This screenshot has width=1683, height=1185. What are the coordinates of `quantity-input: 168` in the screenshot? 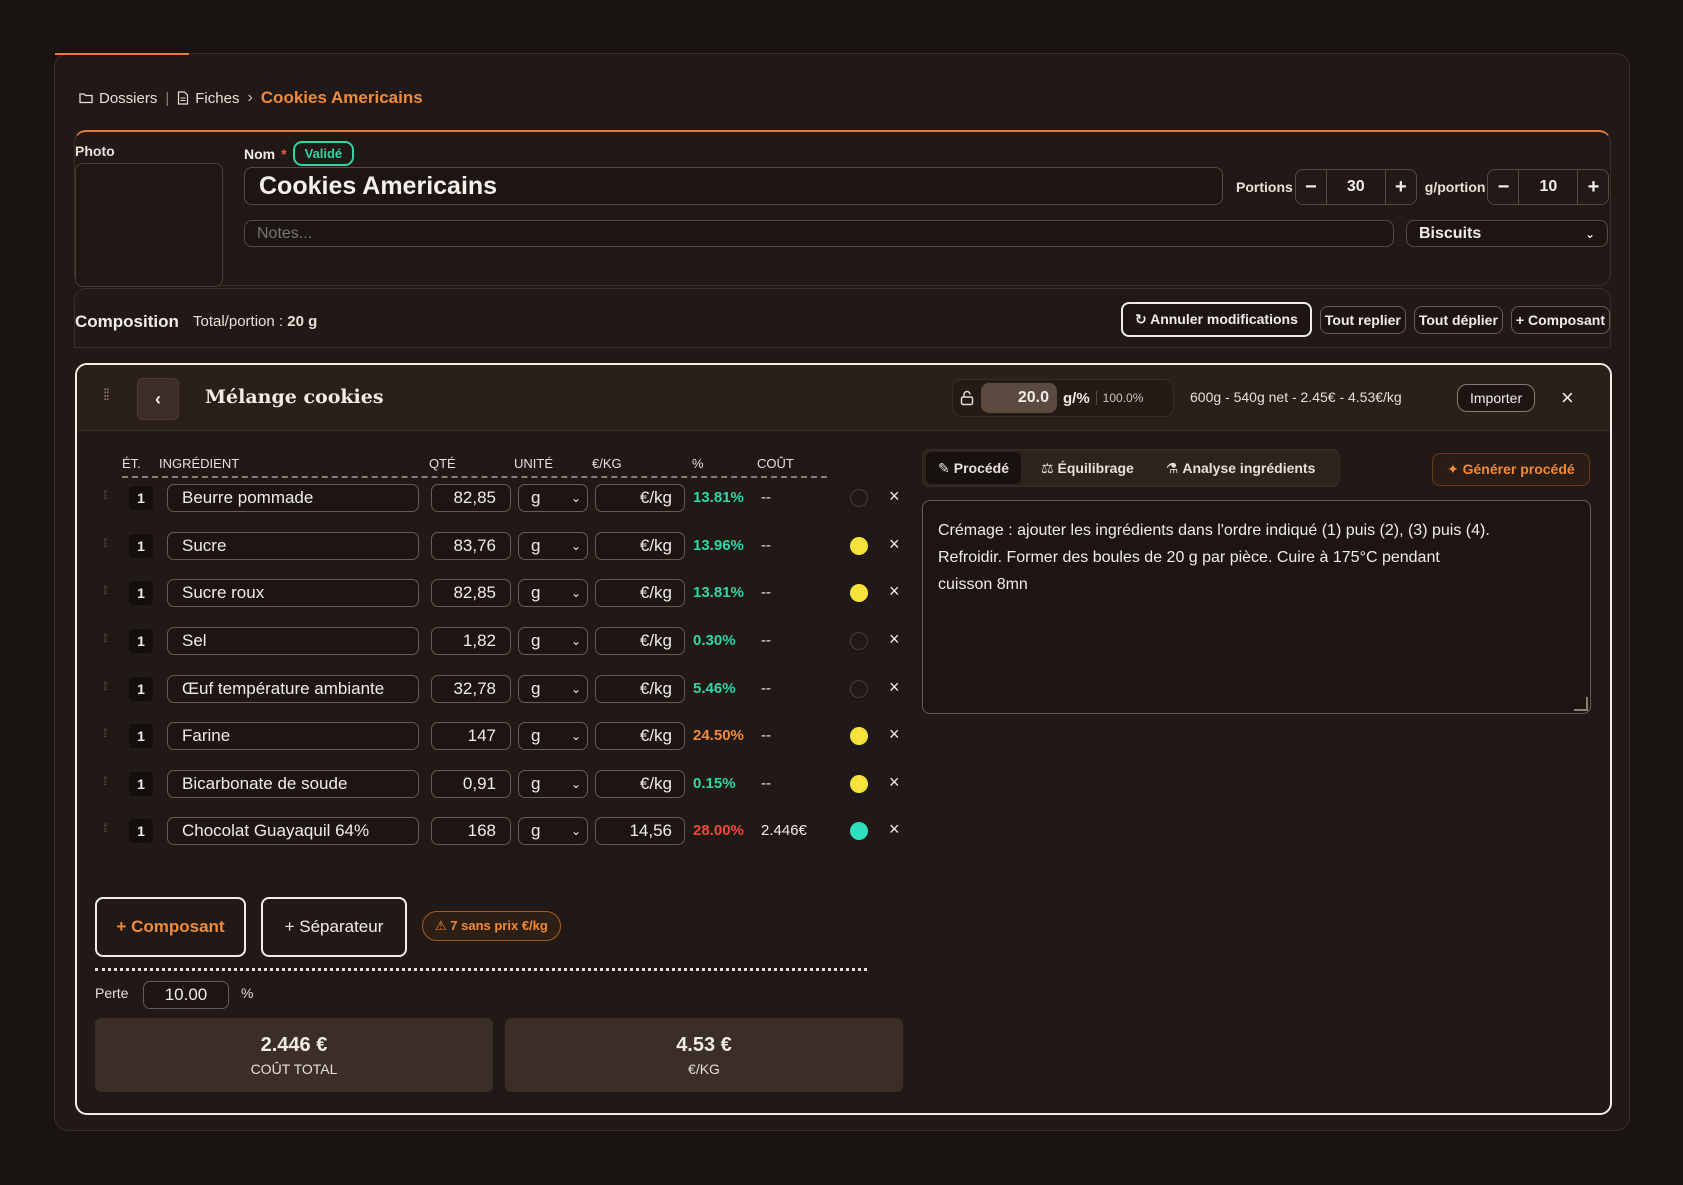 It's located at (471, 831).